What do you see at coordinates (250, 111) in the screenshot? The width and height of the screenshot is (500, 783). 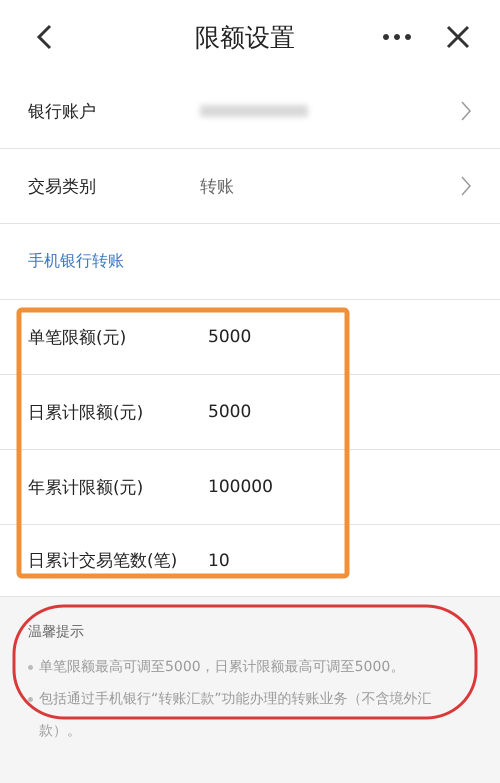 I see `settings-row: 银行账户` at bounding box center [250, 111].